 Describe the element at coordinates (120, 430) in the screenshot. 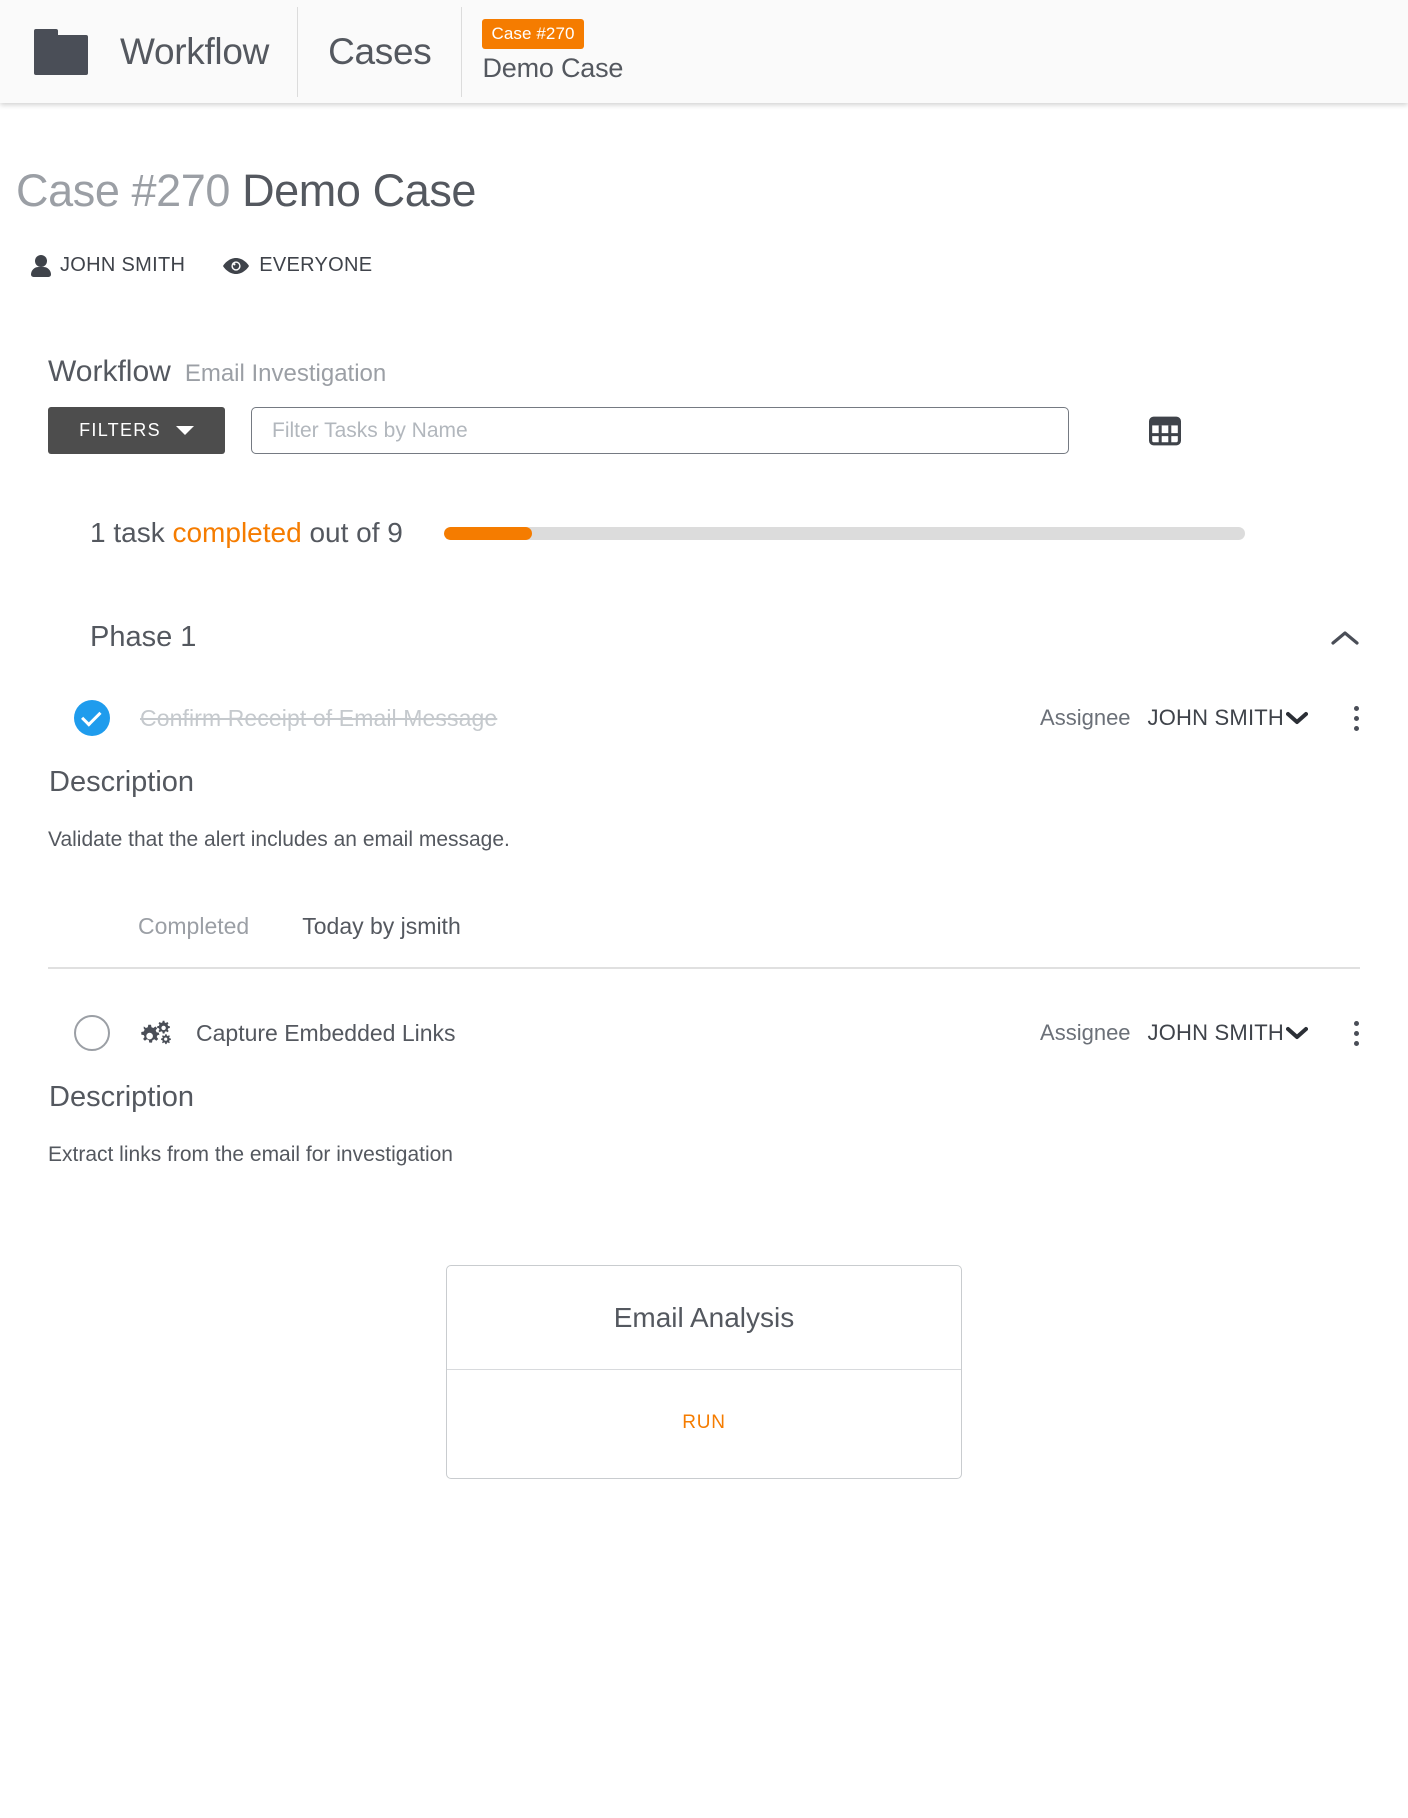

I see `filters-button-label: FILTERS` at that location.